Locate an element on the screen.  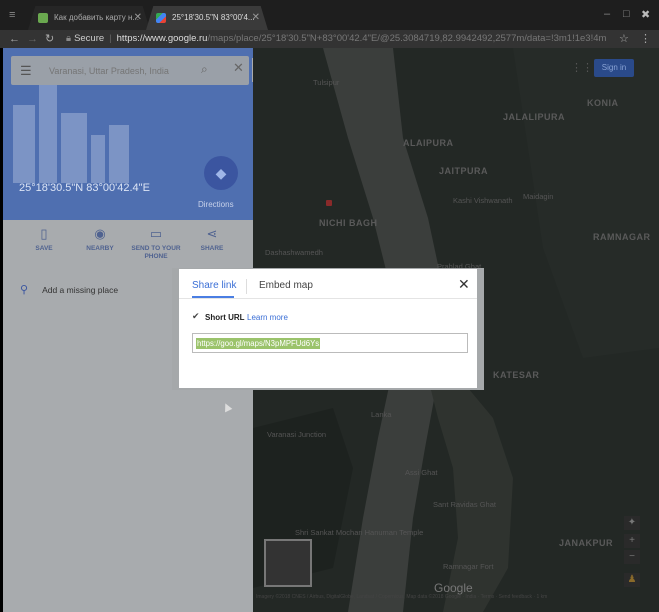
clear-search-icon: ✕ is located at coordinates (238, 68).